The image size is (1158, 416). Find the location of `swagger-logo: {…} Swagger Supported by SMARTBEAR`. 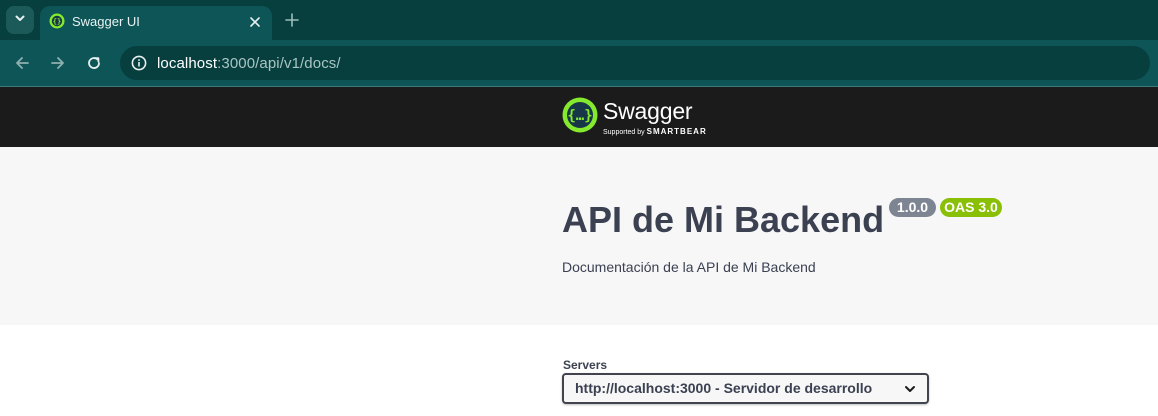

swagger-logo: {…} Swagger Supported by SMARTBEAR is located at coordinates (637, 117).